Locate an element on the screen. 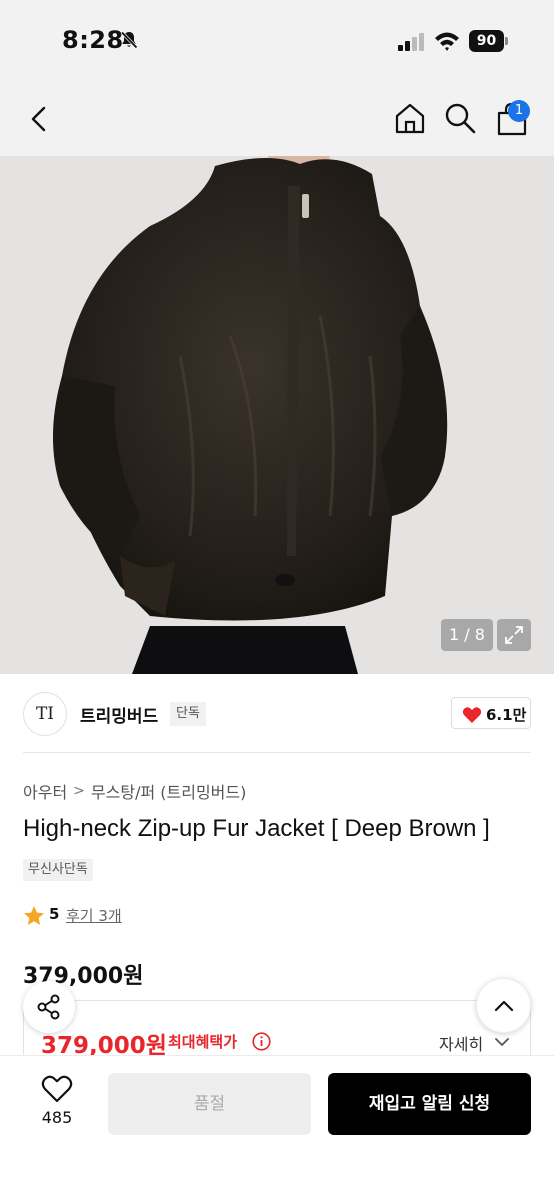 This screenshot has width=554, height=1200. chevron-down-icon is located at coordinates (502, 1042).